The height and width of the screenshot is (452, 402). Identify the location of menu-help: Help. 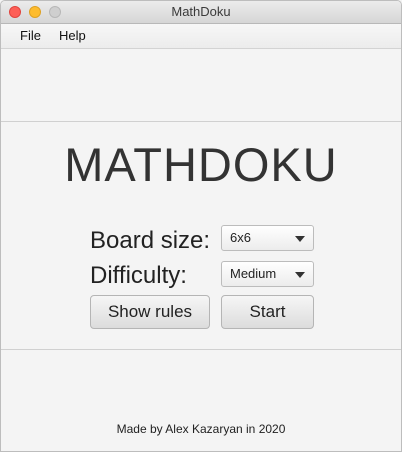
(72, 36).